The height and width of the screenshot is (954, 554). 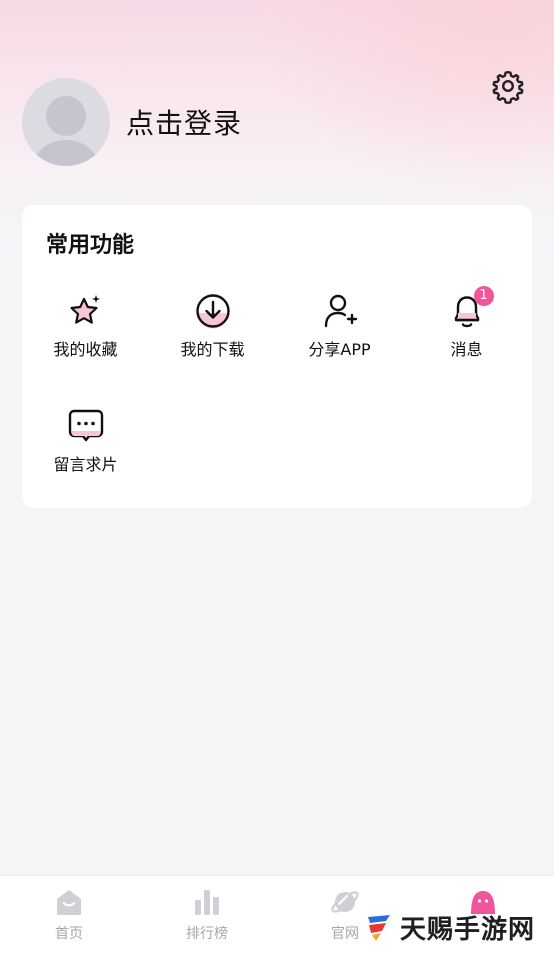 I want to click on watermark-text: 天赐手游网, so click(x=468, y=929).